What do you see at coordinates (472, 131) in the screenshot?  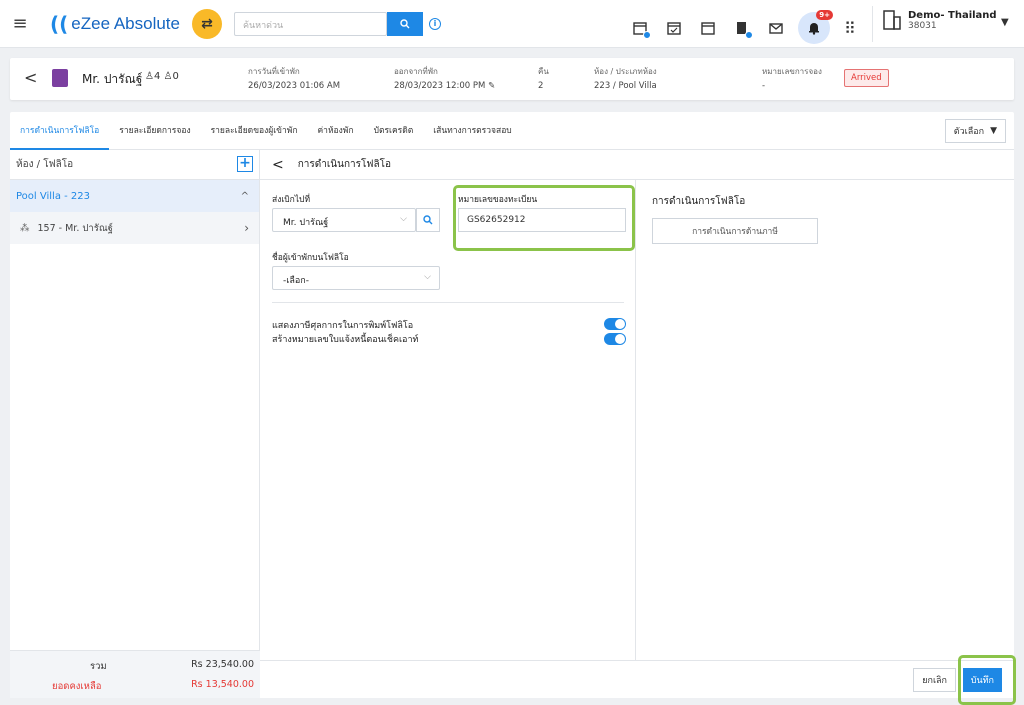 I see `tab-audit-trail: เส้นทางการตรวจสอบ` at bounding box center [472, 131].